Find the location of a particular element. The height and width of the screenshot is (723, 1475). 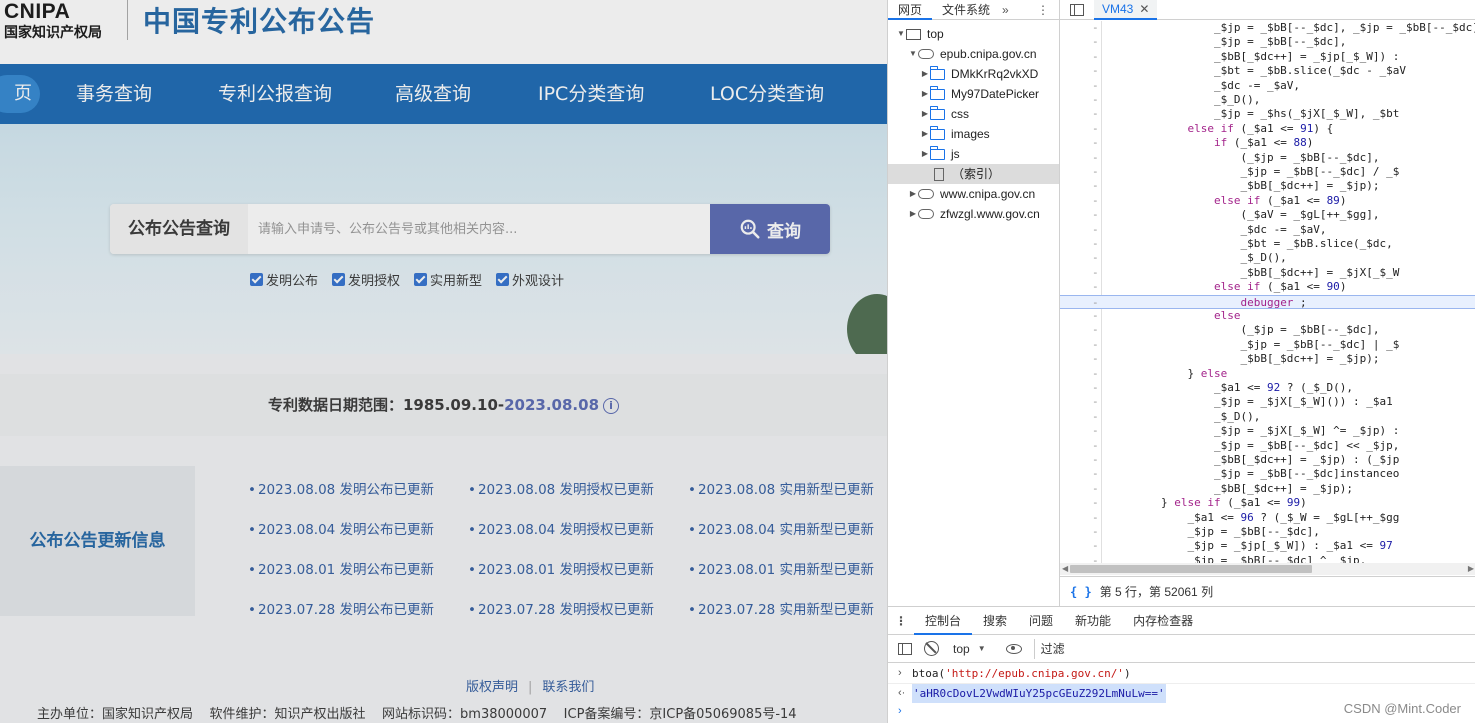

tree-item: ▶ www.cnipa.gov.cn is located at coordinates (961, 194).